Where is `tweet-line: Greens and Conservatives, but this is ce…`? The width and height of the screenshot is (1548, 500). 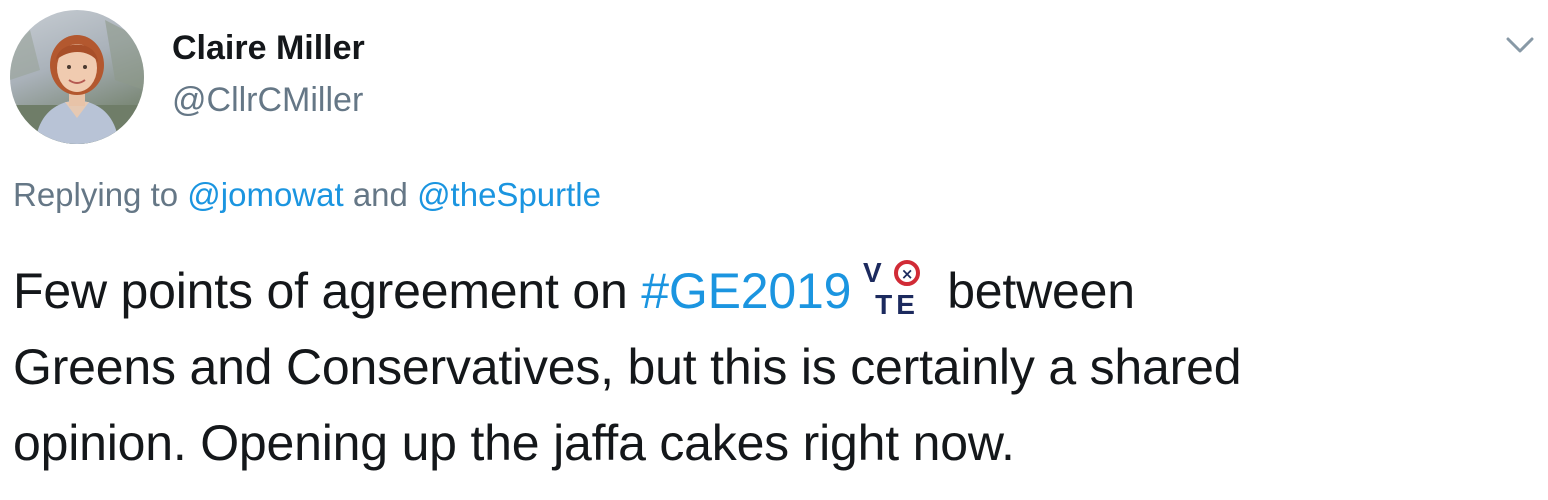 tweet-line: Greens and Conservatives, but this is ce… is located at coordinates (627, 367).